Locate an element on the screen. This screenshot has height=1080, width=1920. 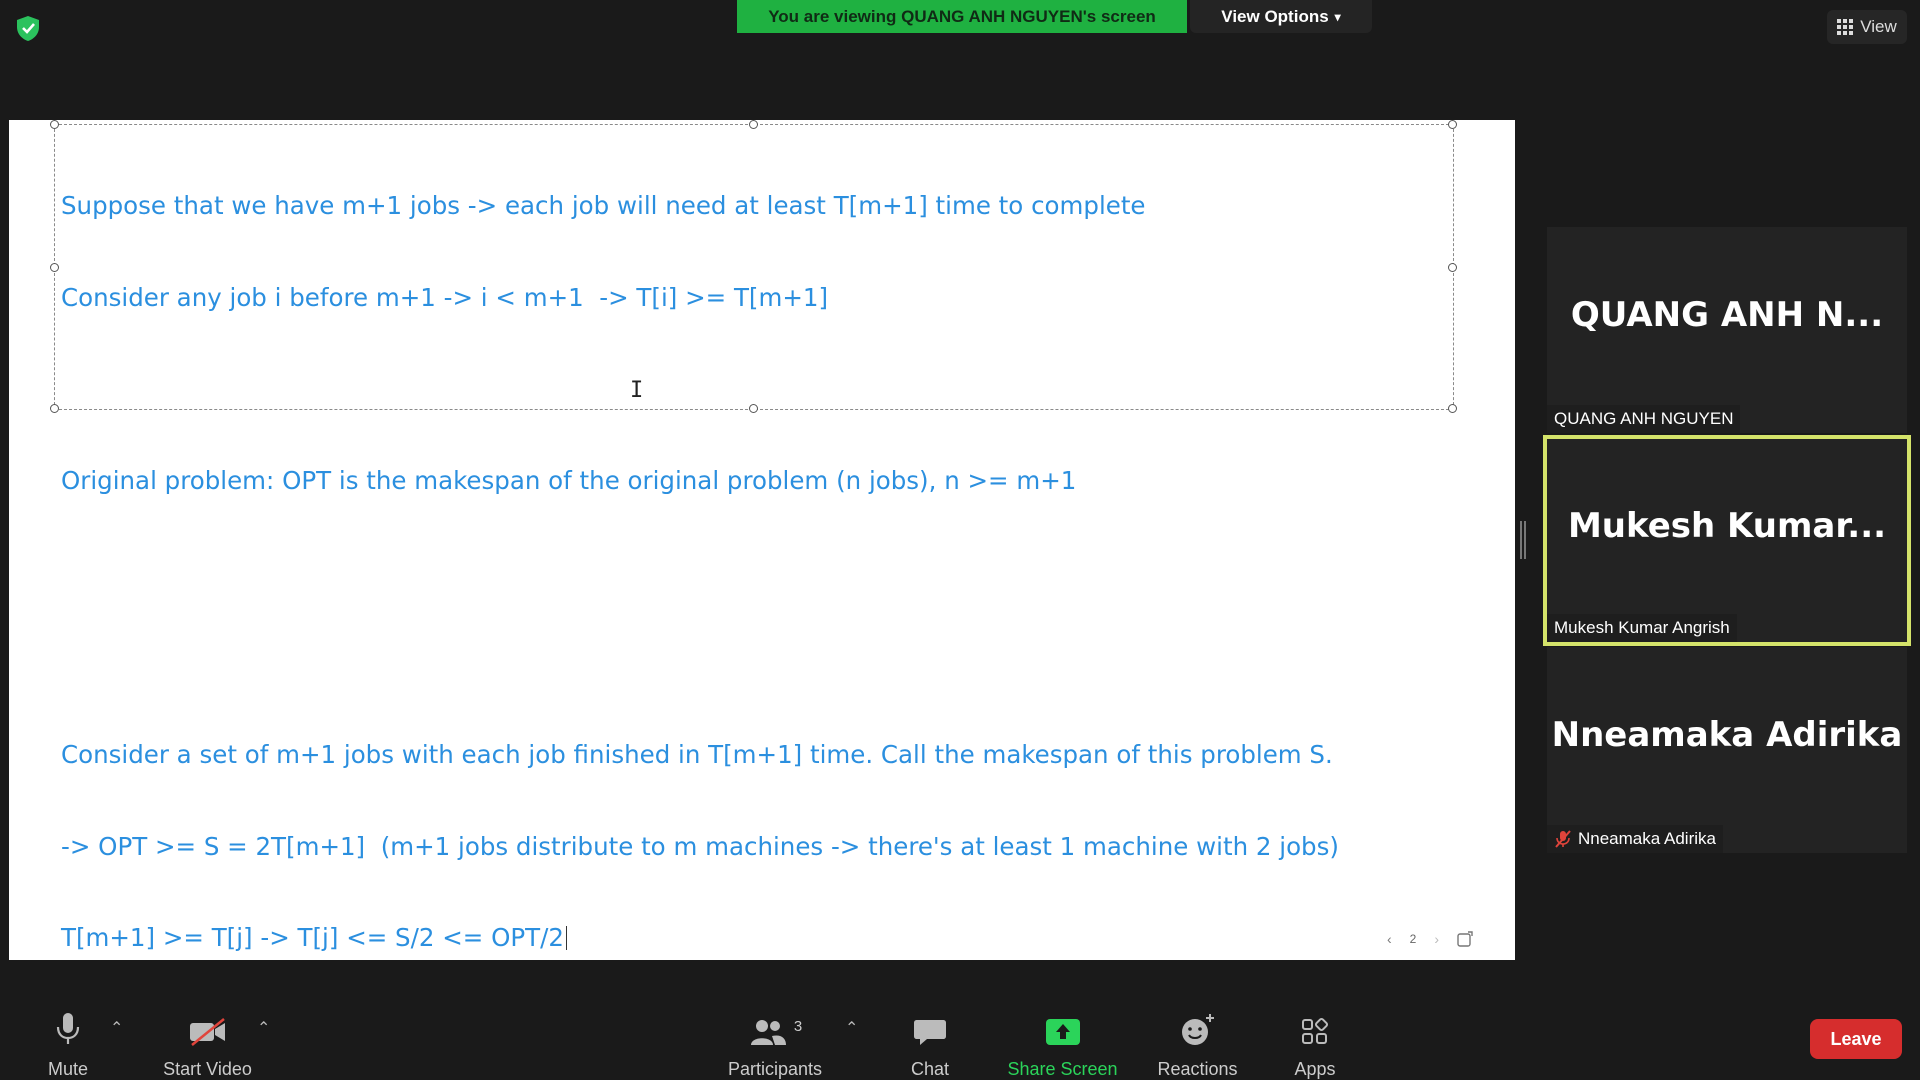
participant-name: Mukesh Kumar Angrish is located at coordinates (1642, 627).